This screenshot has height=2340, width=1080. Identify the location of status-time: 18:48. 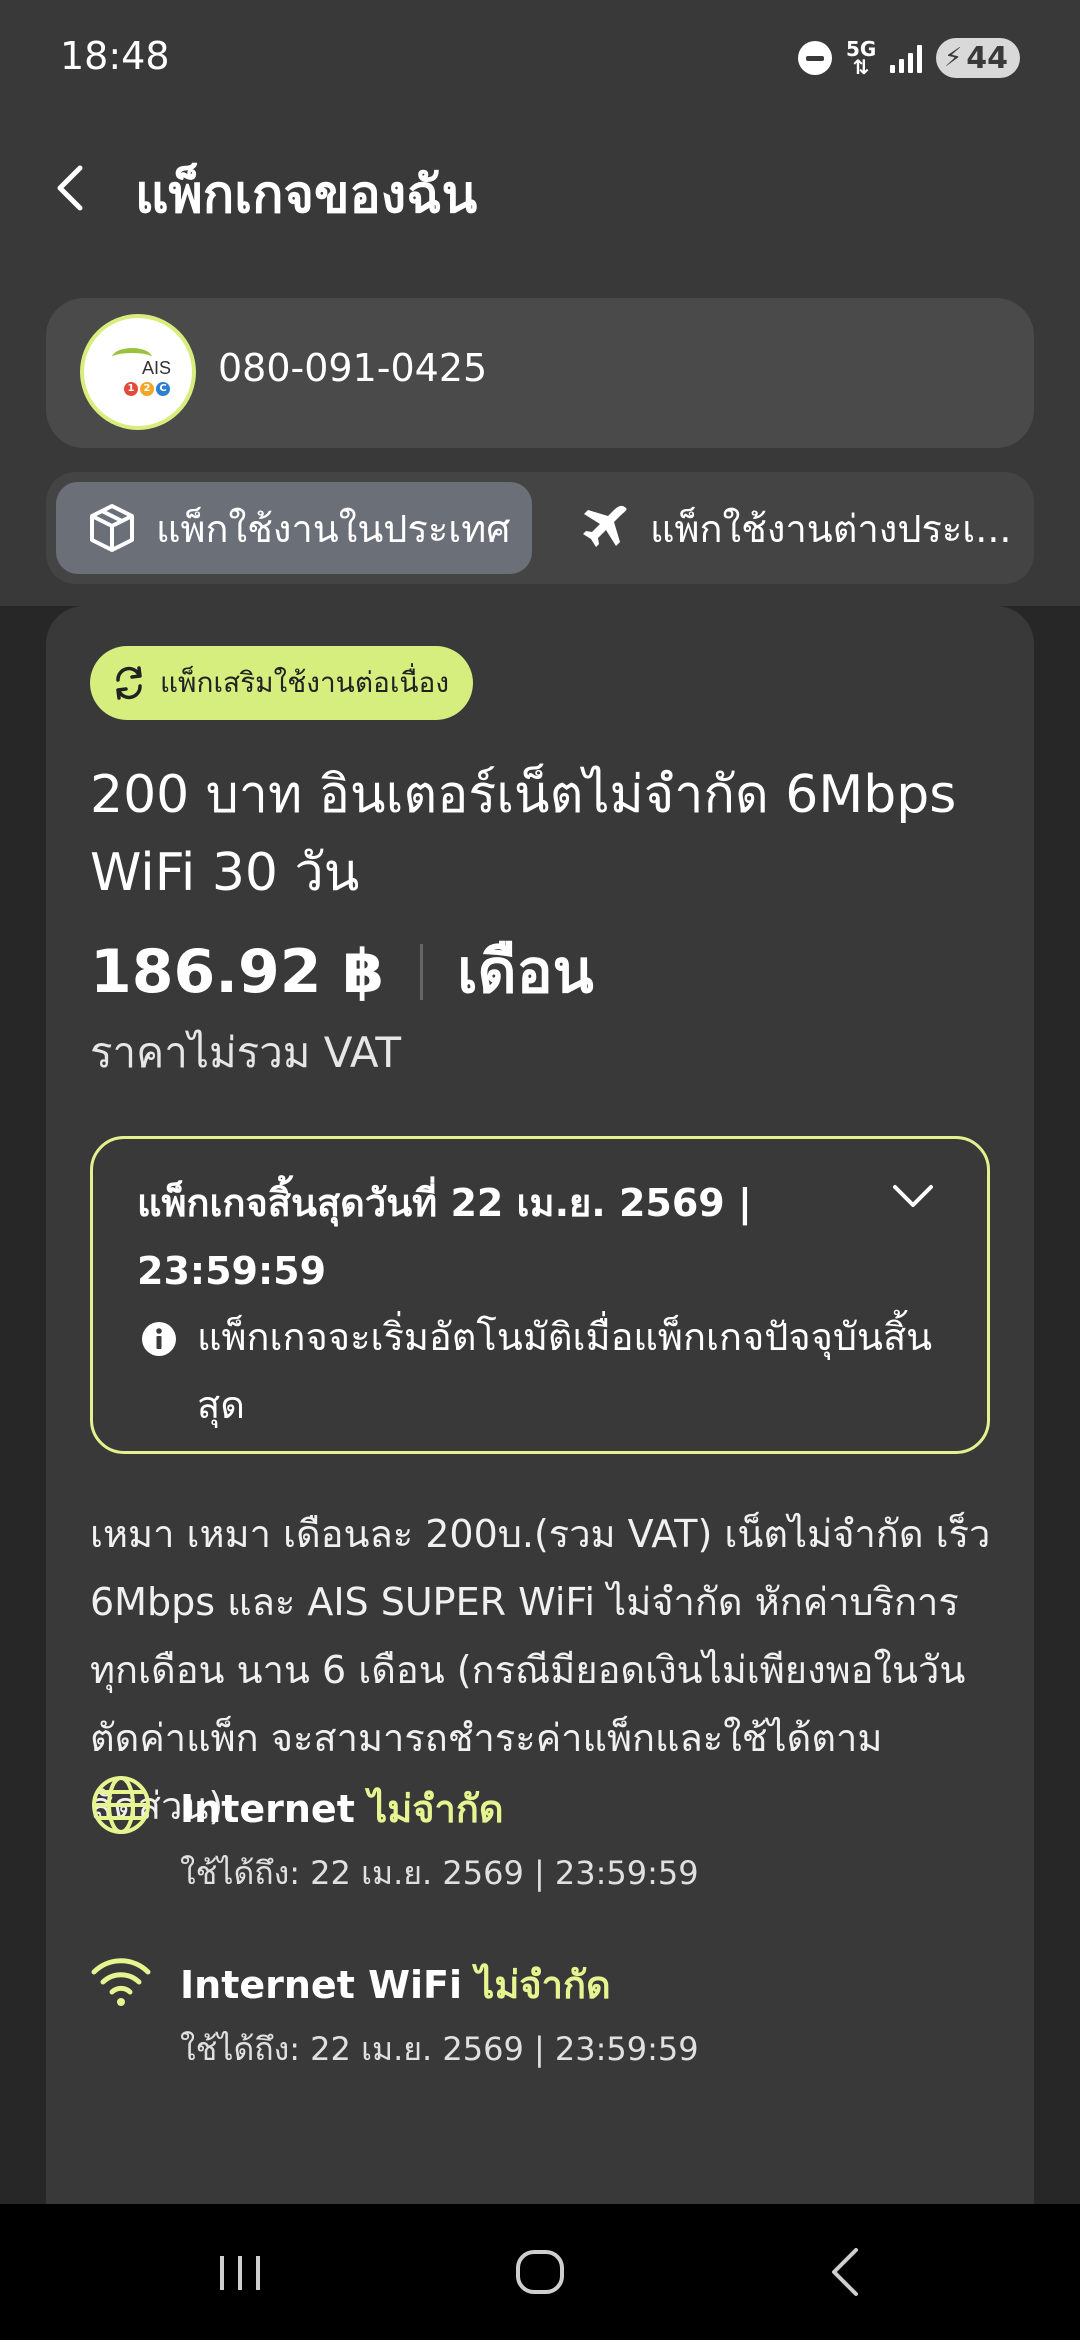
(115, 56).